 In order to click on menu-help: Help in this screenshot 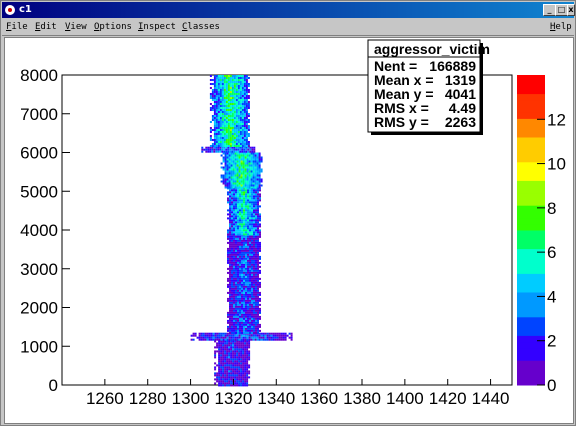, I will do `click(561, 27)`.